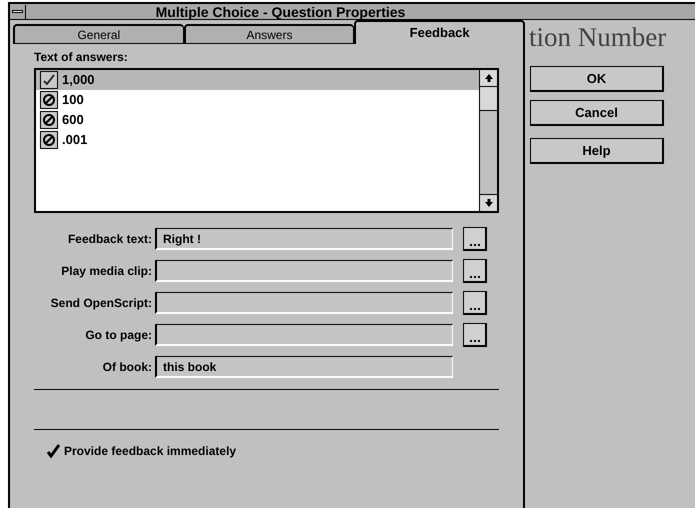 The height and width of the screenshot is (508, 695). Describe the element at coordinates (150, 451) in the screenshot. I see `checkbox-label: Provide feedback immediately` at that location.